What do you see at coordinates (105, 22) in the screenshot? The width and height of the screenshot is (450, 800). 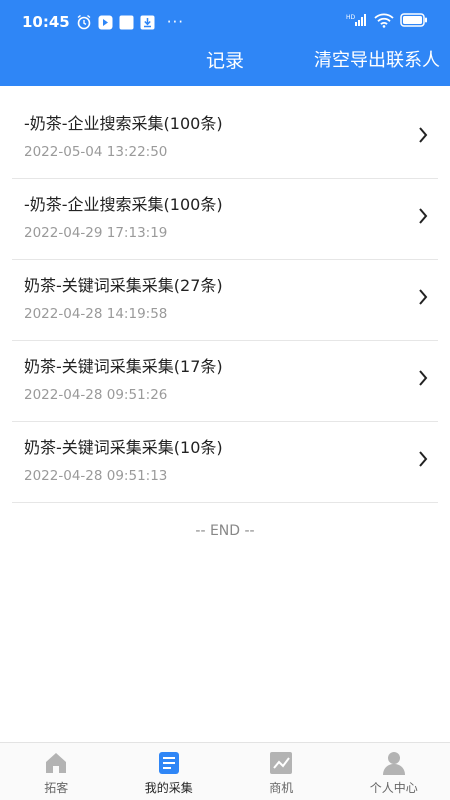 I see `app-notification-icon` at bounding box center [105, 22].